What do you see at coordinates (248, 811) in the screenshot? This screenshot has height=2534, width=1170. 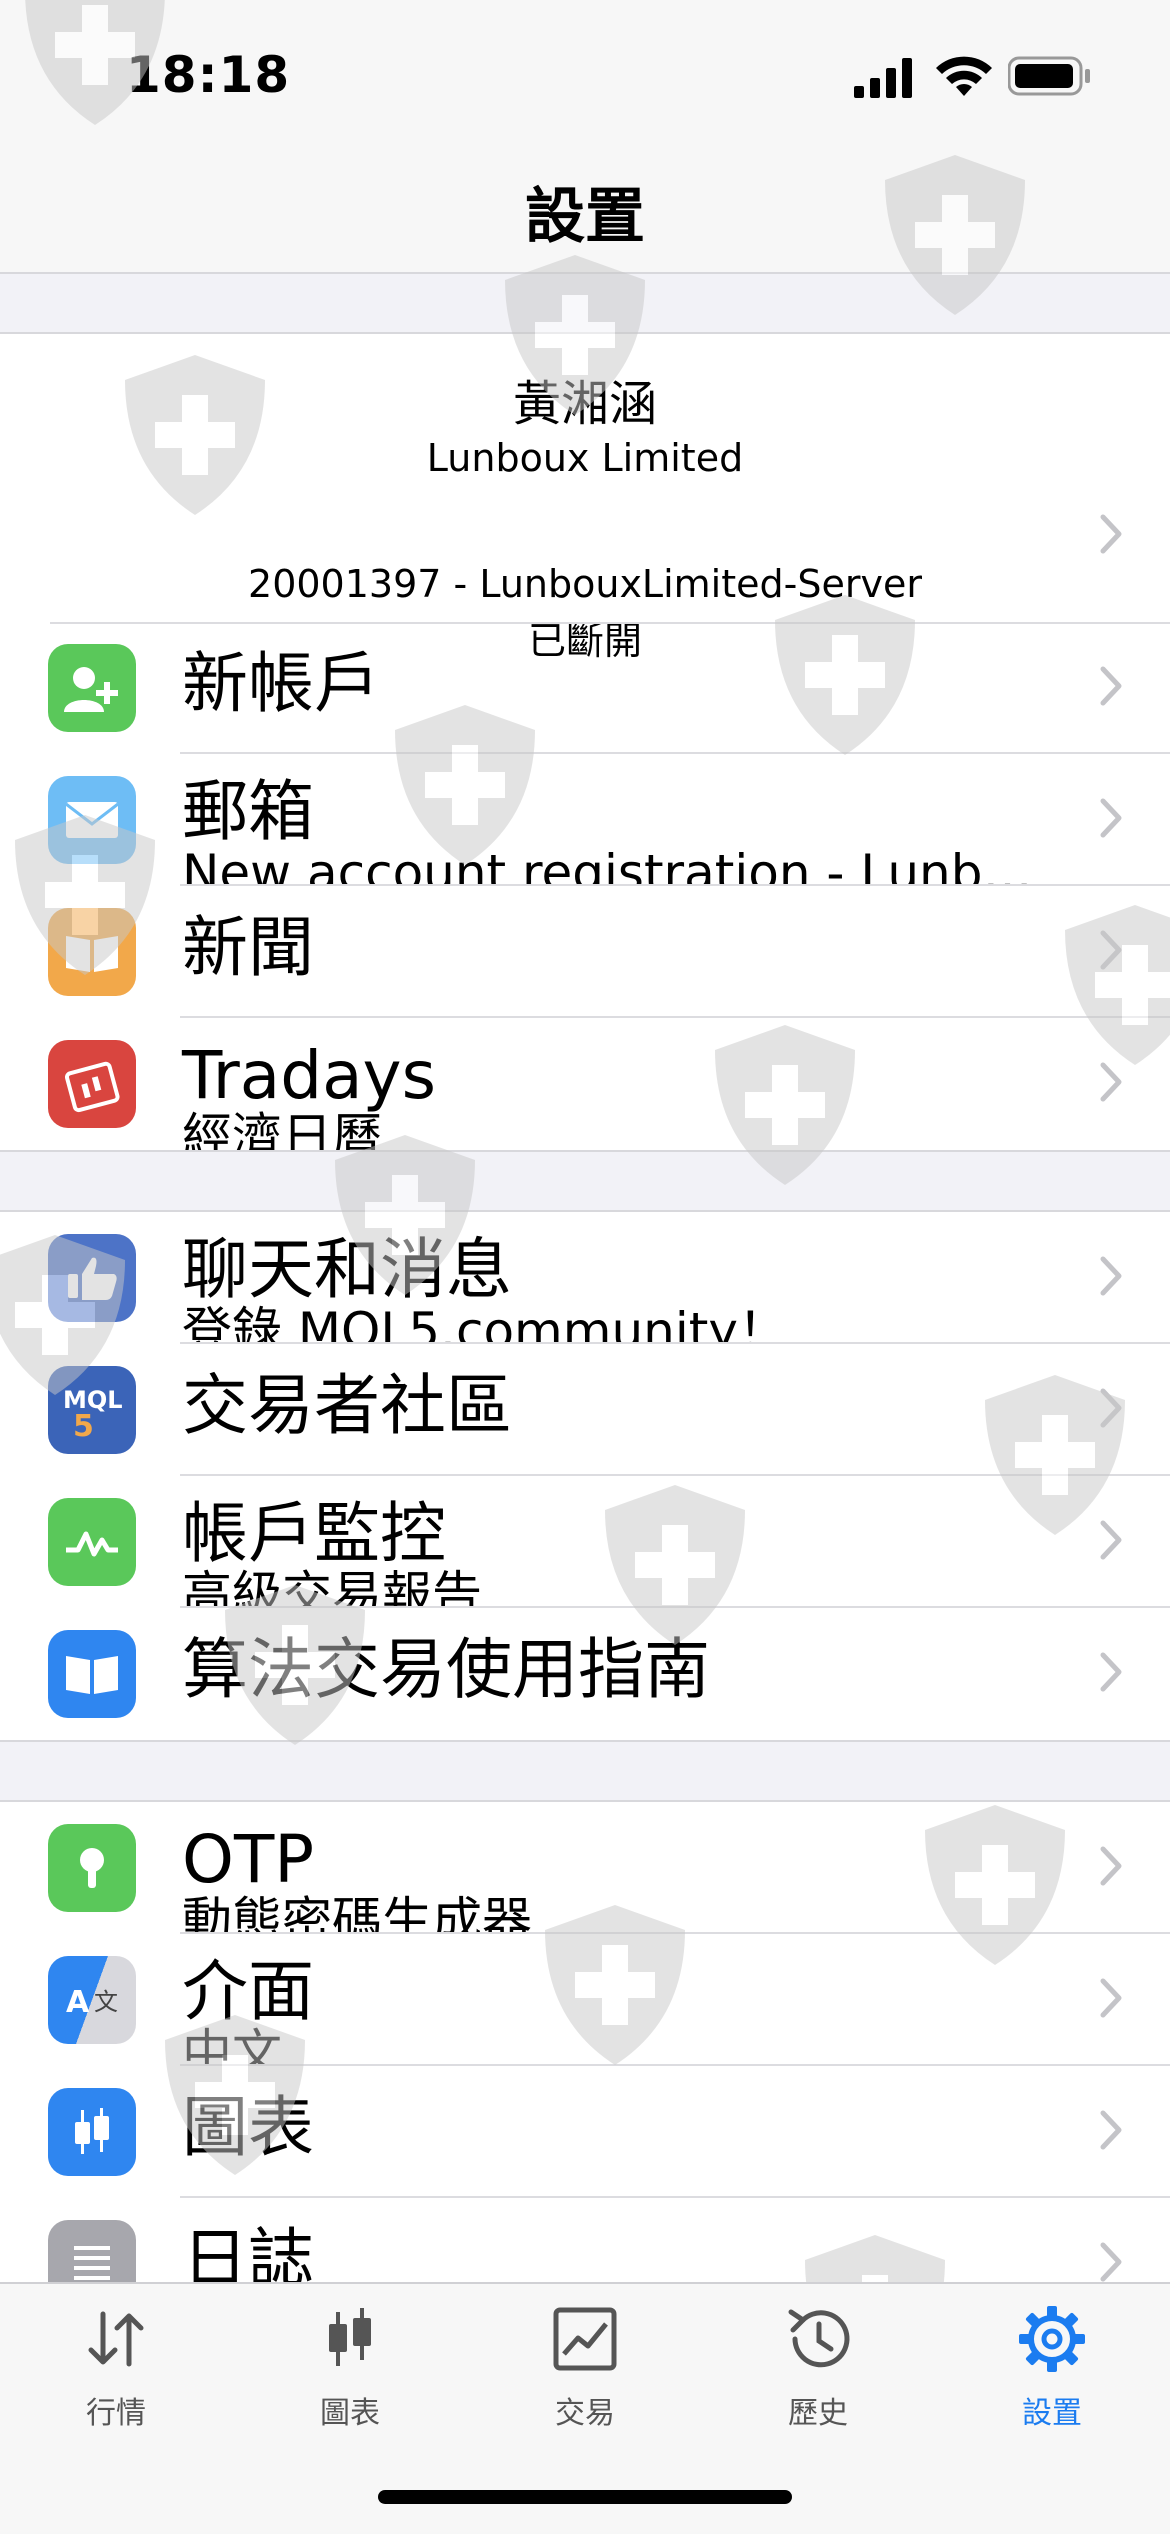 I see `menu-item-title: 郵箱` at bounding box center [248, 811].